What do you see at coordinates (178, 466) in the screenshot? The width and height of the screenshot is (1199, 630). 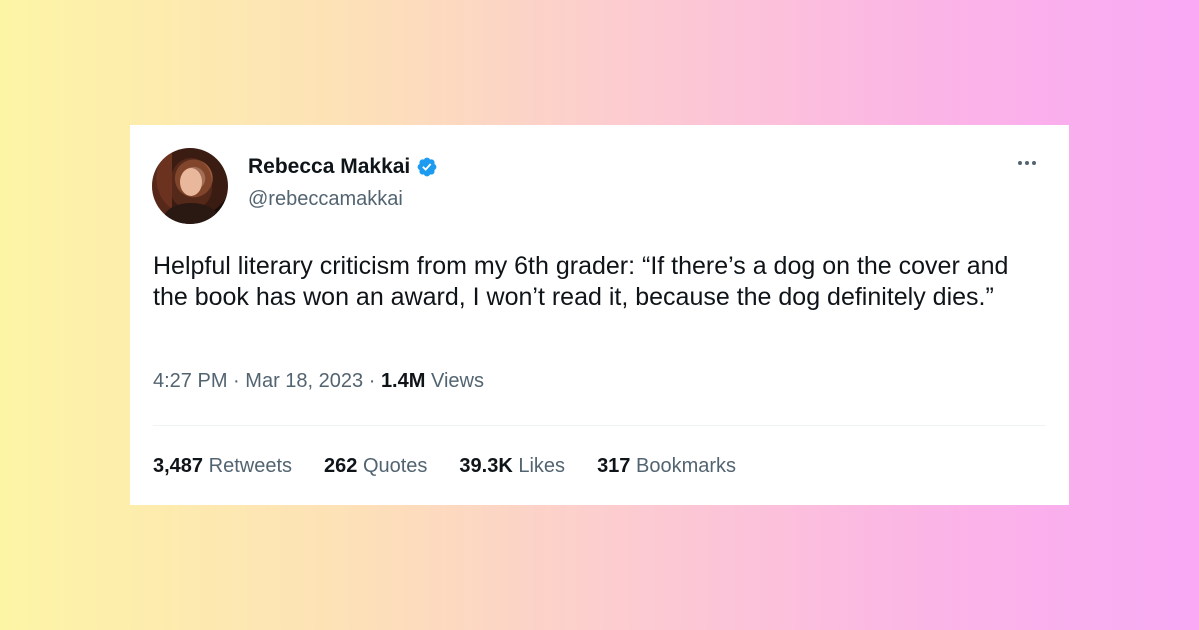 I see `stat-count: 3,487` at bounding box center [178, 466].